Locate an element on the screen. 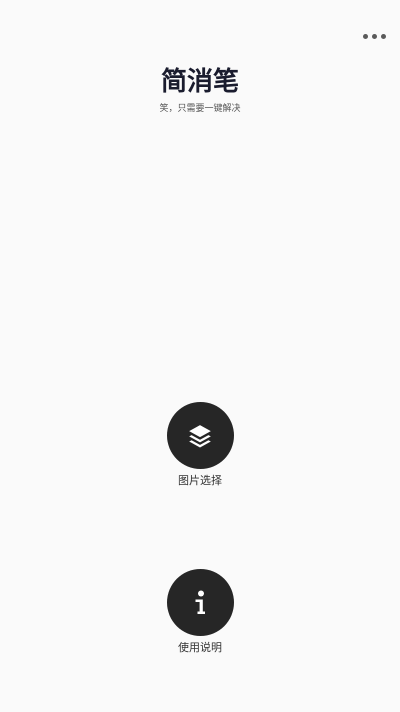 Image resolution: width=400 pixels, height=712 pixels. image-select-action: 图片选择 is located at coordinates (200, 445).